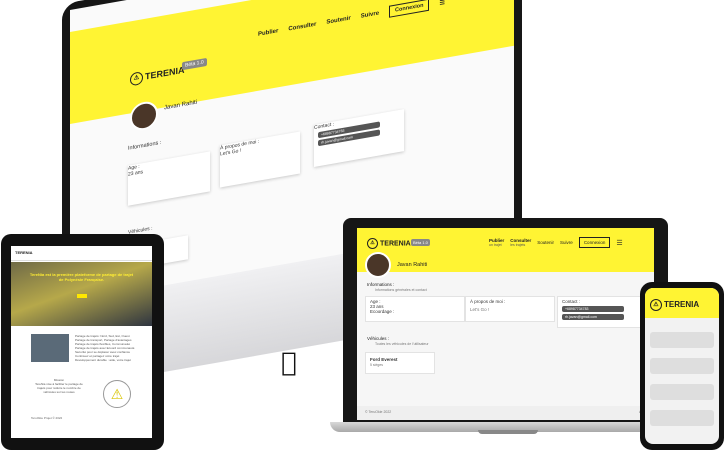 The height and width of the screenshot is (452, 725). What do you see at coordinates (378, 338) in the screenshot?
I see `vehicles-title: Véhicules :` at bounding box center [378, 338].